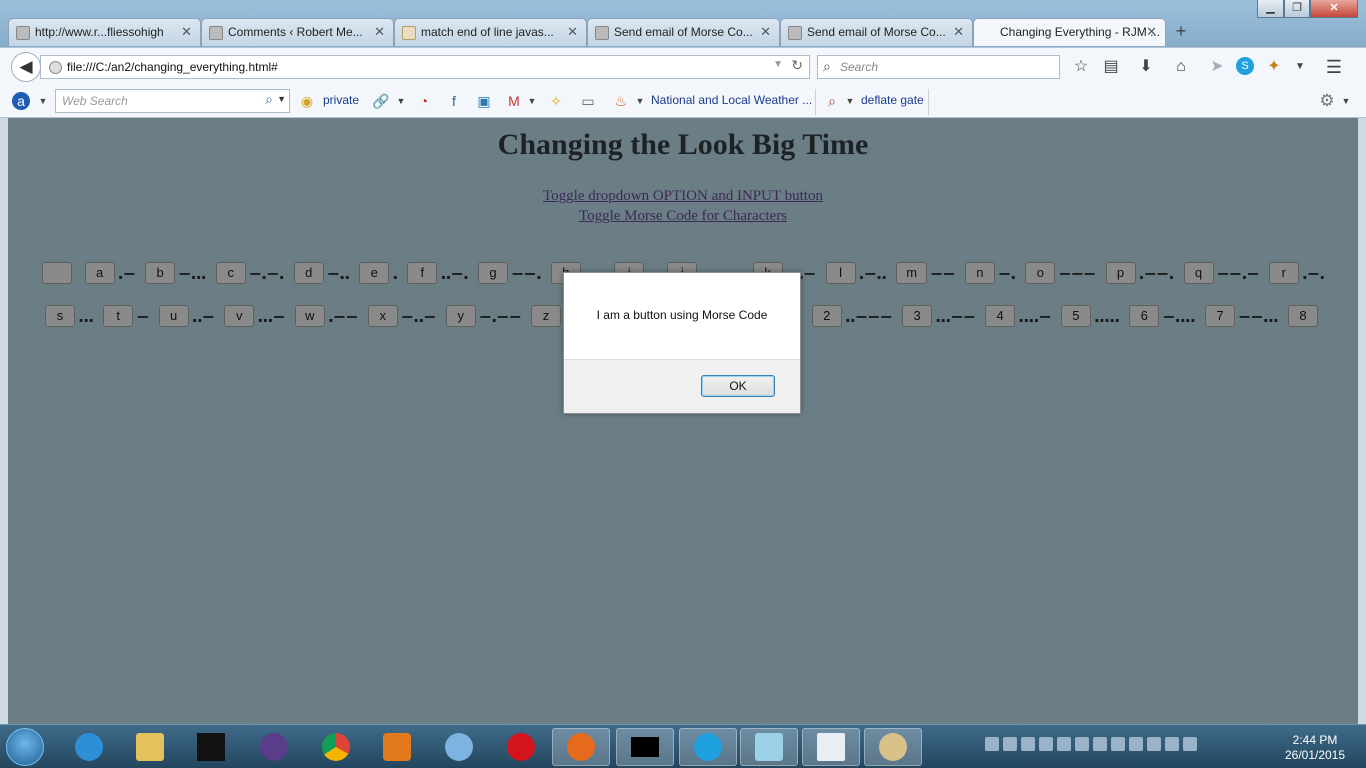  What do you see at coordinates (1120, 273) in the screenshot?
I see `morse-char-button: p` at bounding box center [1120, 273].